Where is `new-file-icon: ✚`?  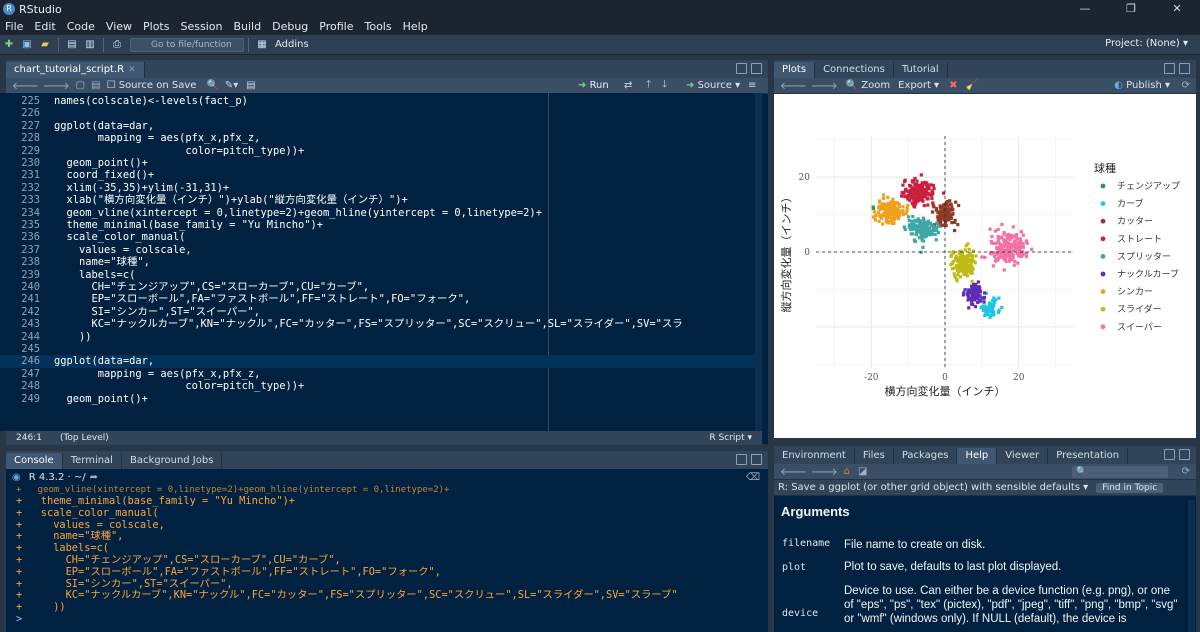
new-file-icon: ✚ is located at coordinates (9, 45).